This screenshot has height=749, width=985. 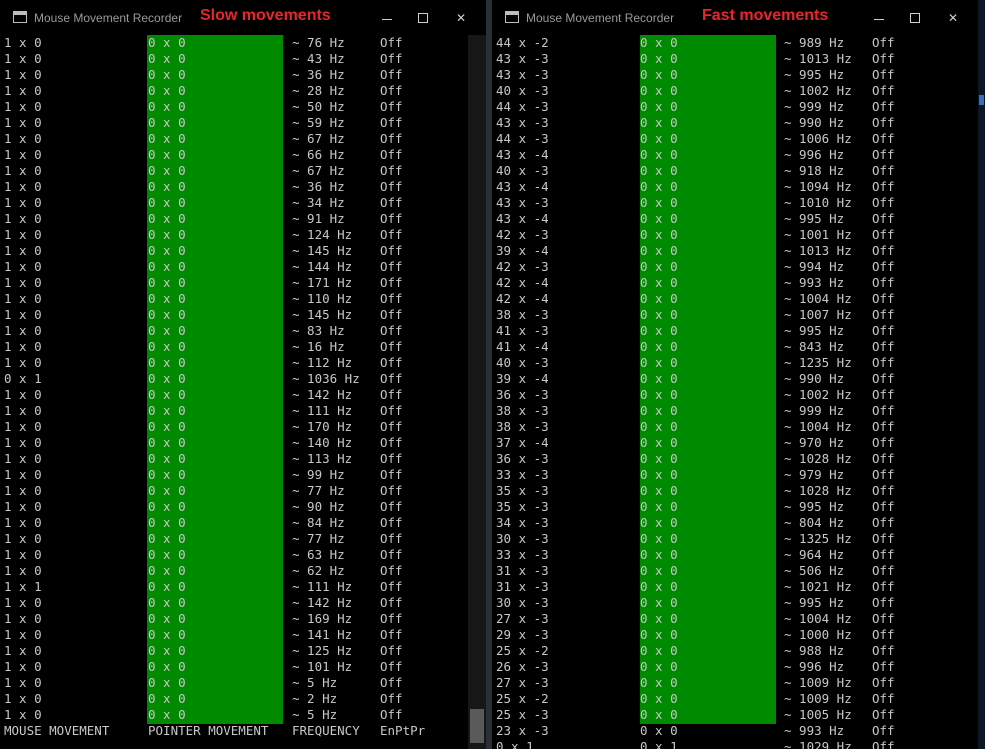 I want to click on scrollbar-thumb, so click(x=477, y=726).